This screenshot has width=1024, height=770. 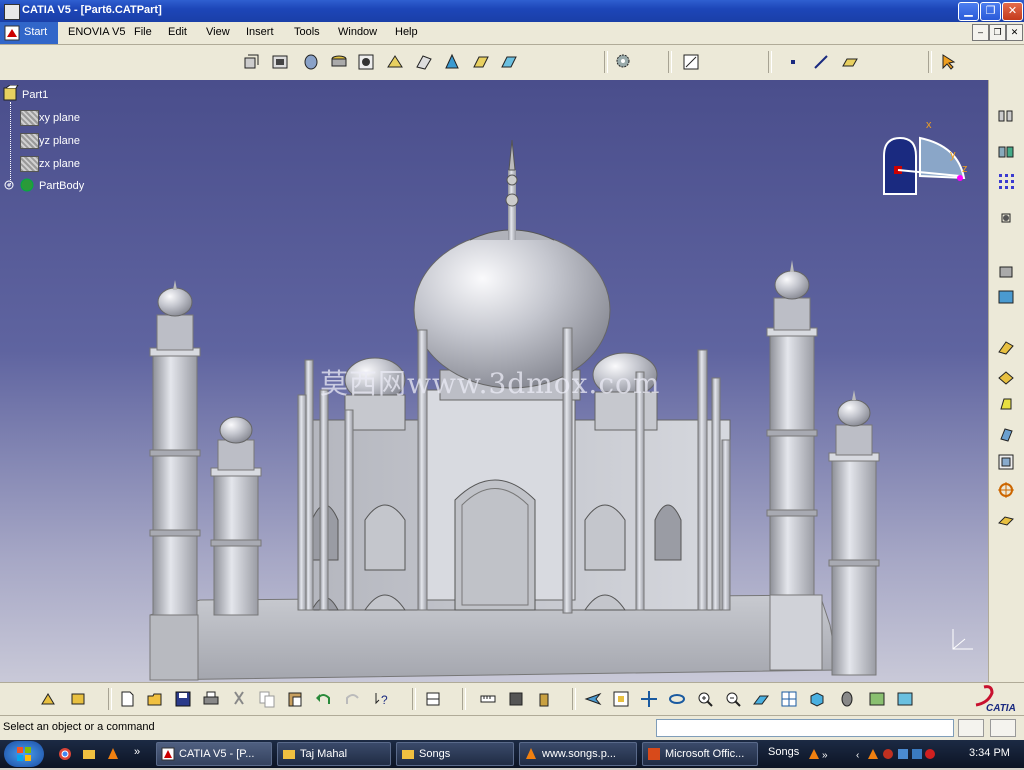 What do you see at coordinates (805, 728) in the screenshot?
I see `command-input` at bounding box center [805, 728].